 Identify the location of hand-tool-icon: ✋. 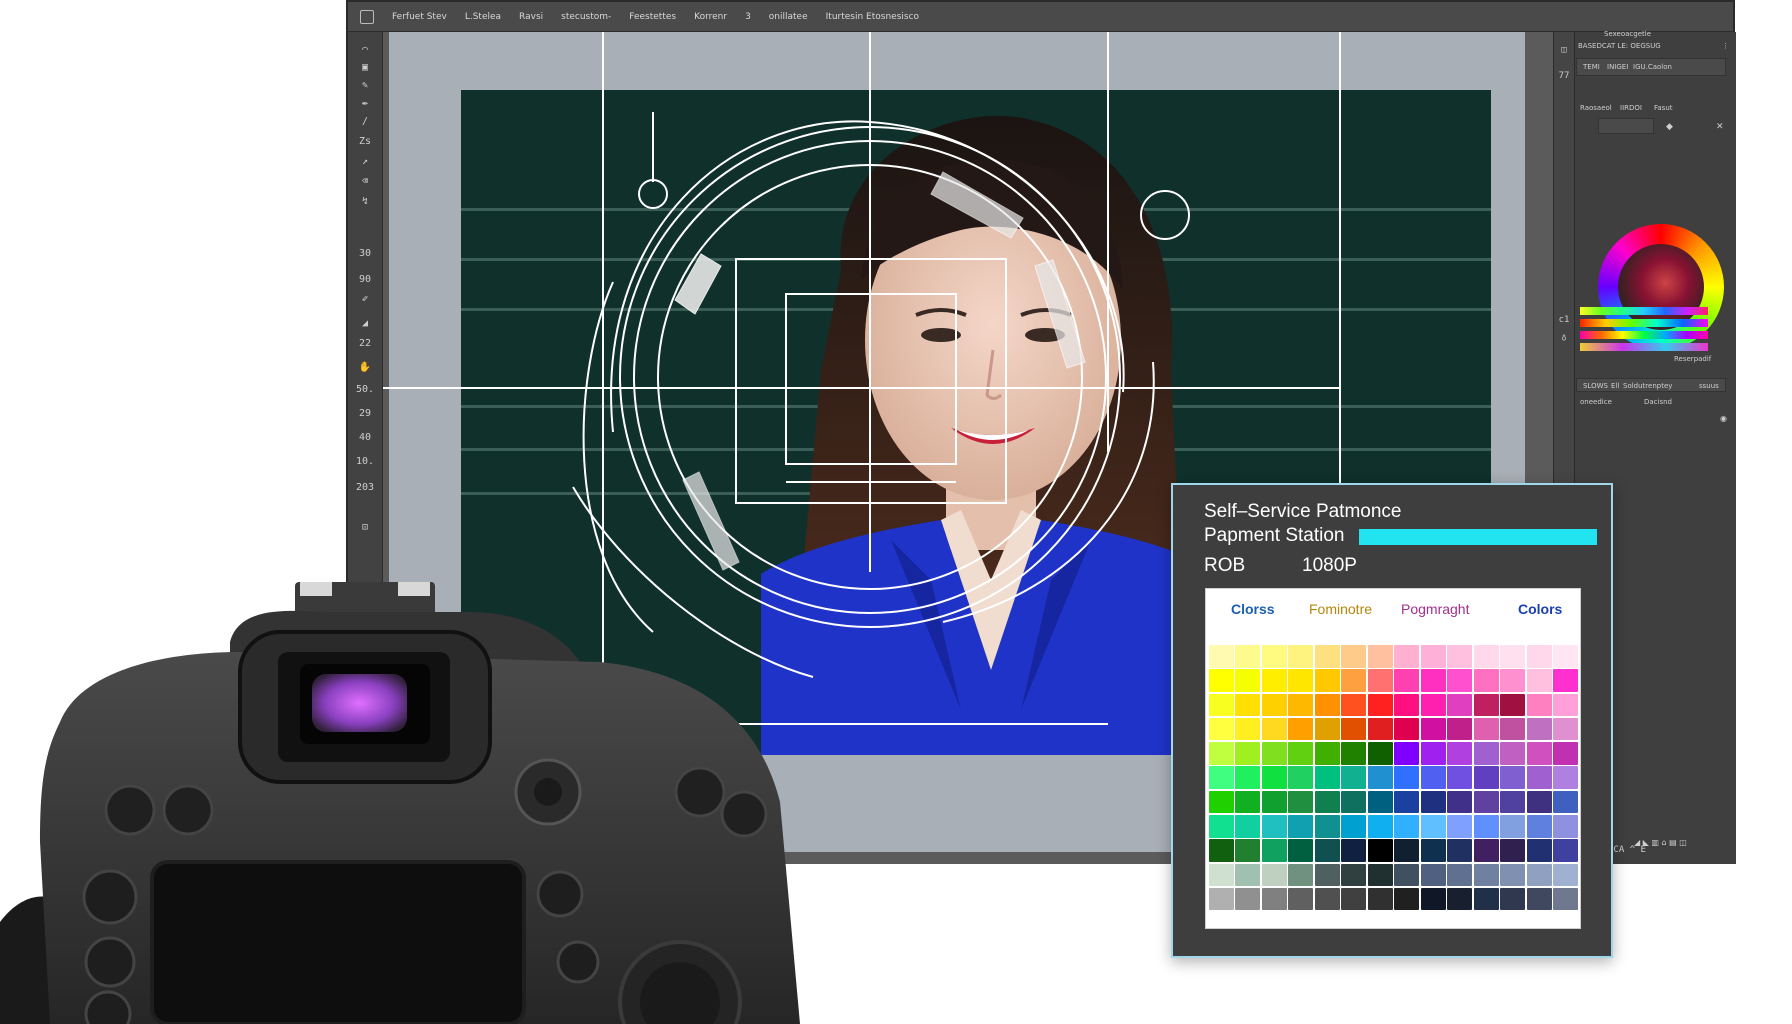
(365, 368).